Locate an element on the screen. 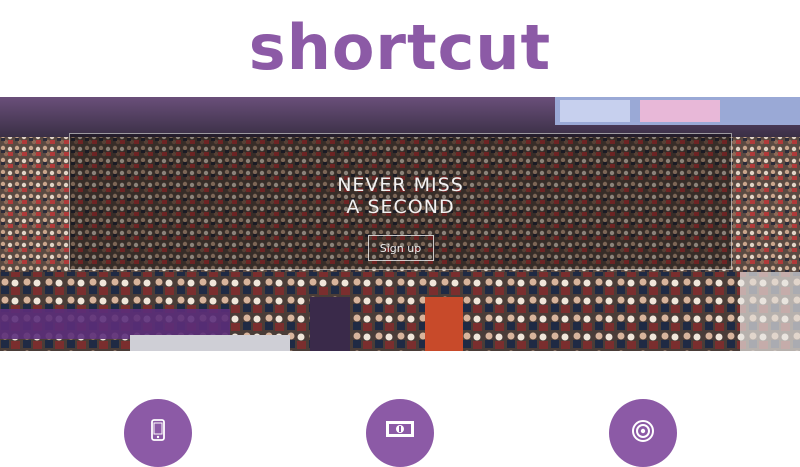 This screenshot has width=800, height=467. target-icon is located at coordinates (643, 431).